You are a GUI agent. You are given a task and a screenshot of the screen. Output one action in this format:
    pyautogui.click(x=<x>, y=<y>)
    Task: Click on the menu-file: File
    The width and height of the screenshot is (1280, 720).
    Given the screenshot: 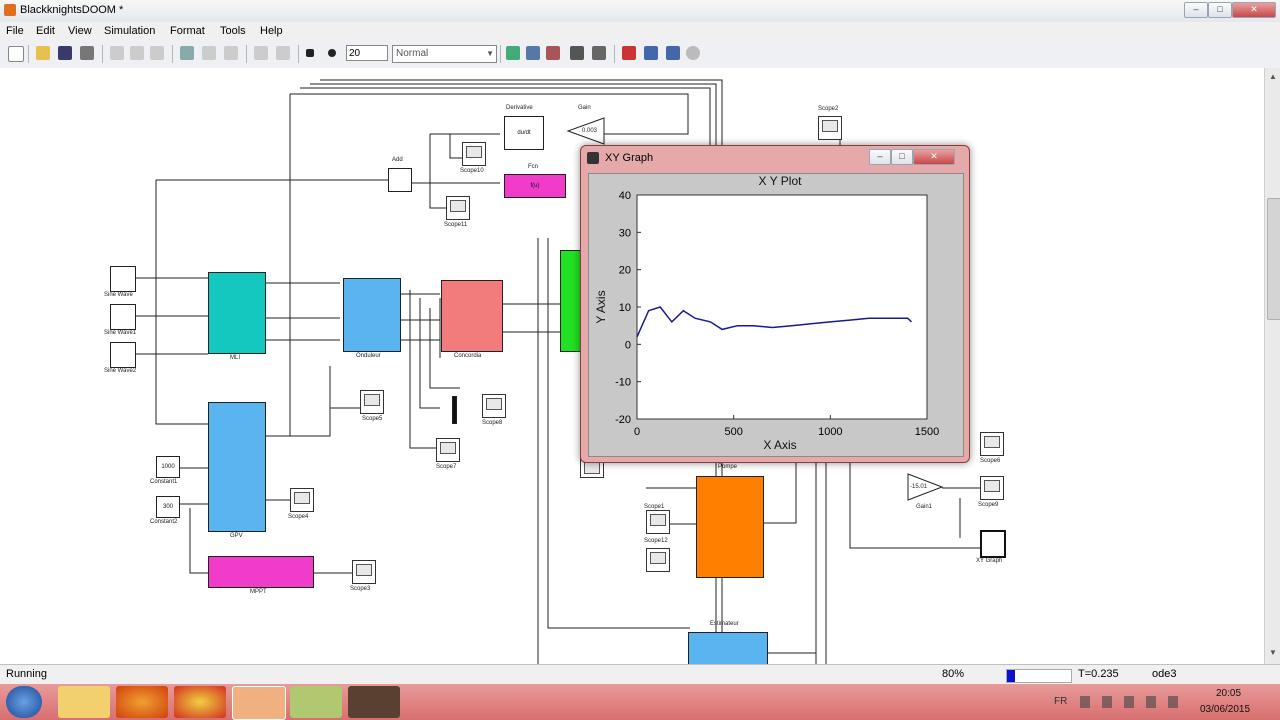 What is the action you would take?
    pyautogui.click(x=15, y=31)
    